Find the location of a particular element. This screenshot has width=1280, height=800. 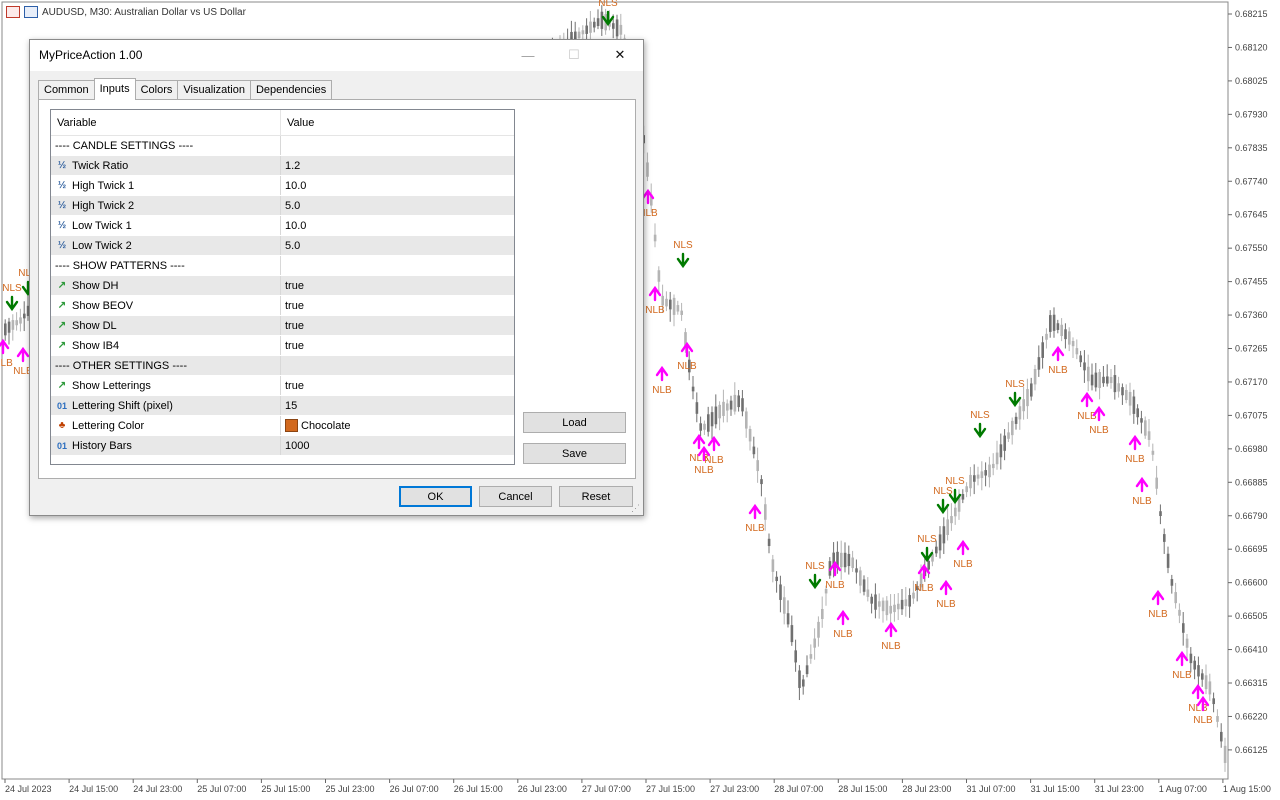

dialog-titlebar: MyPriceAction 1.00 — ☐ ✕ is located at coordinates (336, 55).